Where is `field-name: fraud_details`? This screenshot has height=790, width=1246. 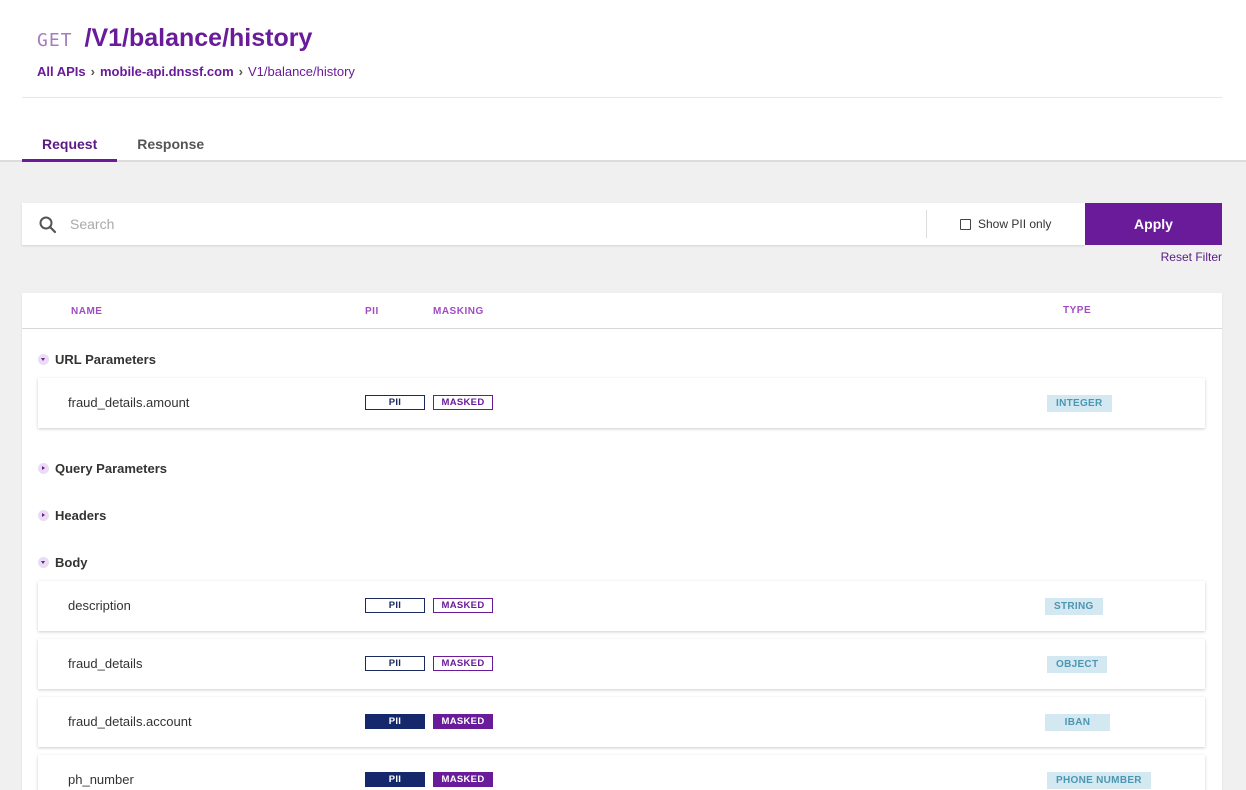
field-name: fraud_details is located at coordinates (105, 663).